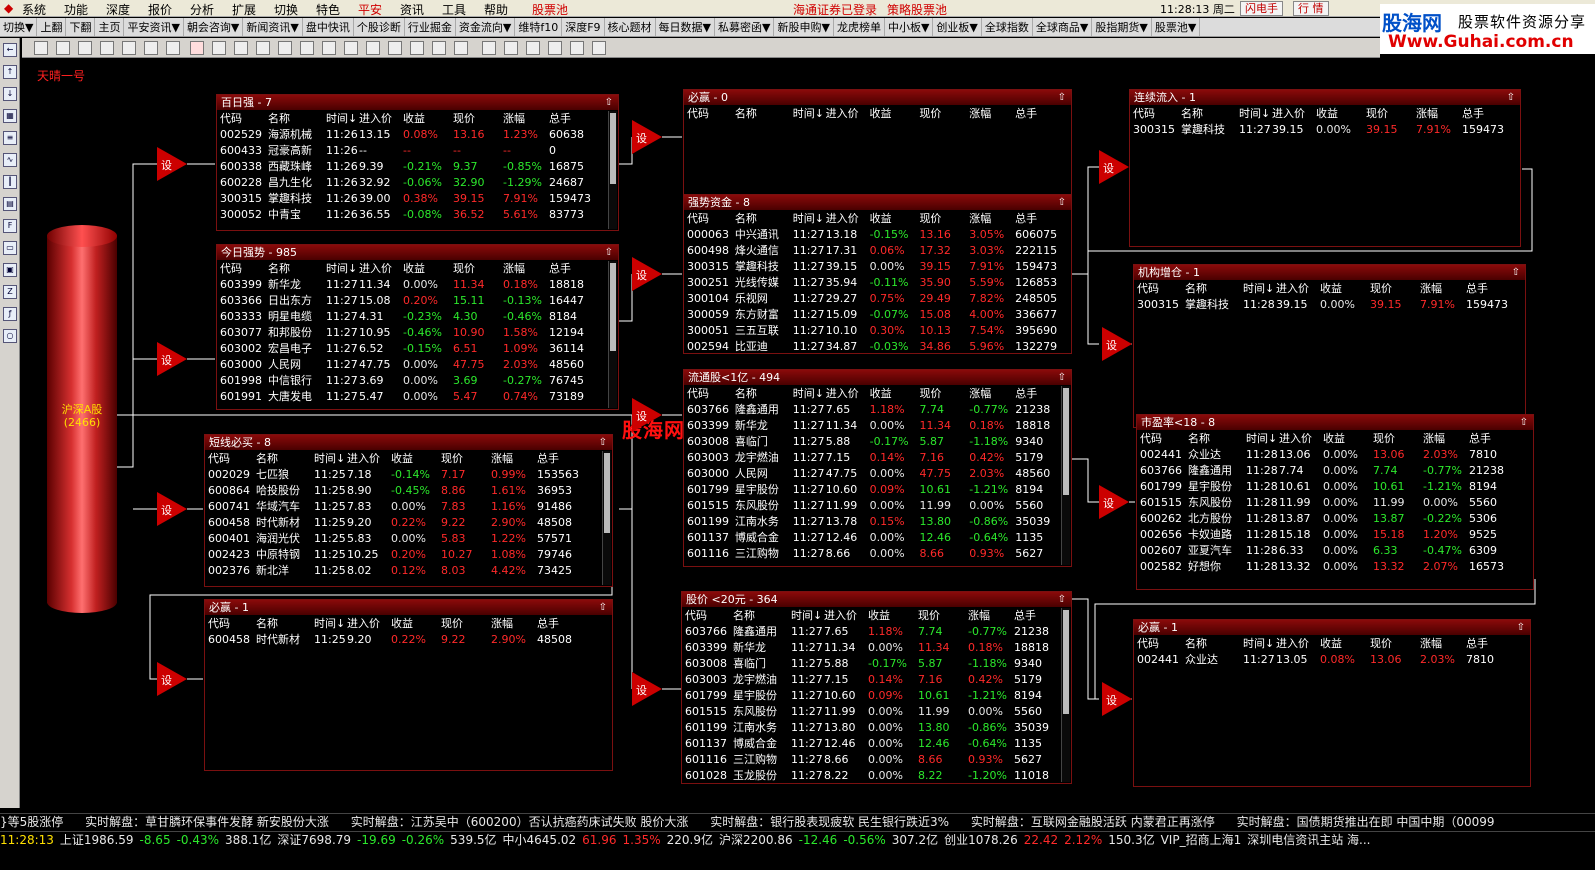 This screenshot has height=870, width=1595. Describe the element at coordinates (76, 9) in the screenshot. I see `menu-function: 功能` at that location.